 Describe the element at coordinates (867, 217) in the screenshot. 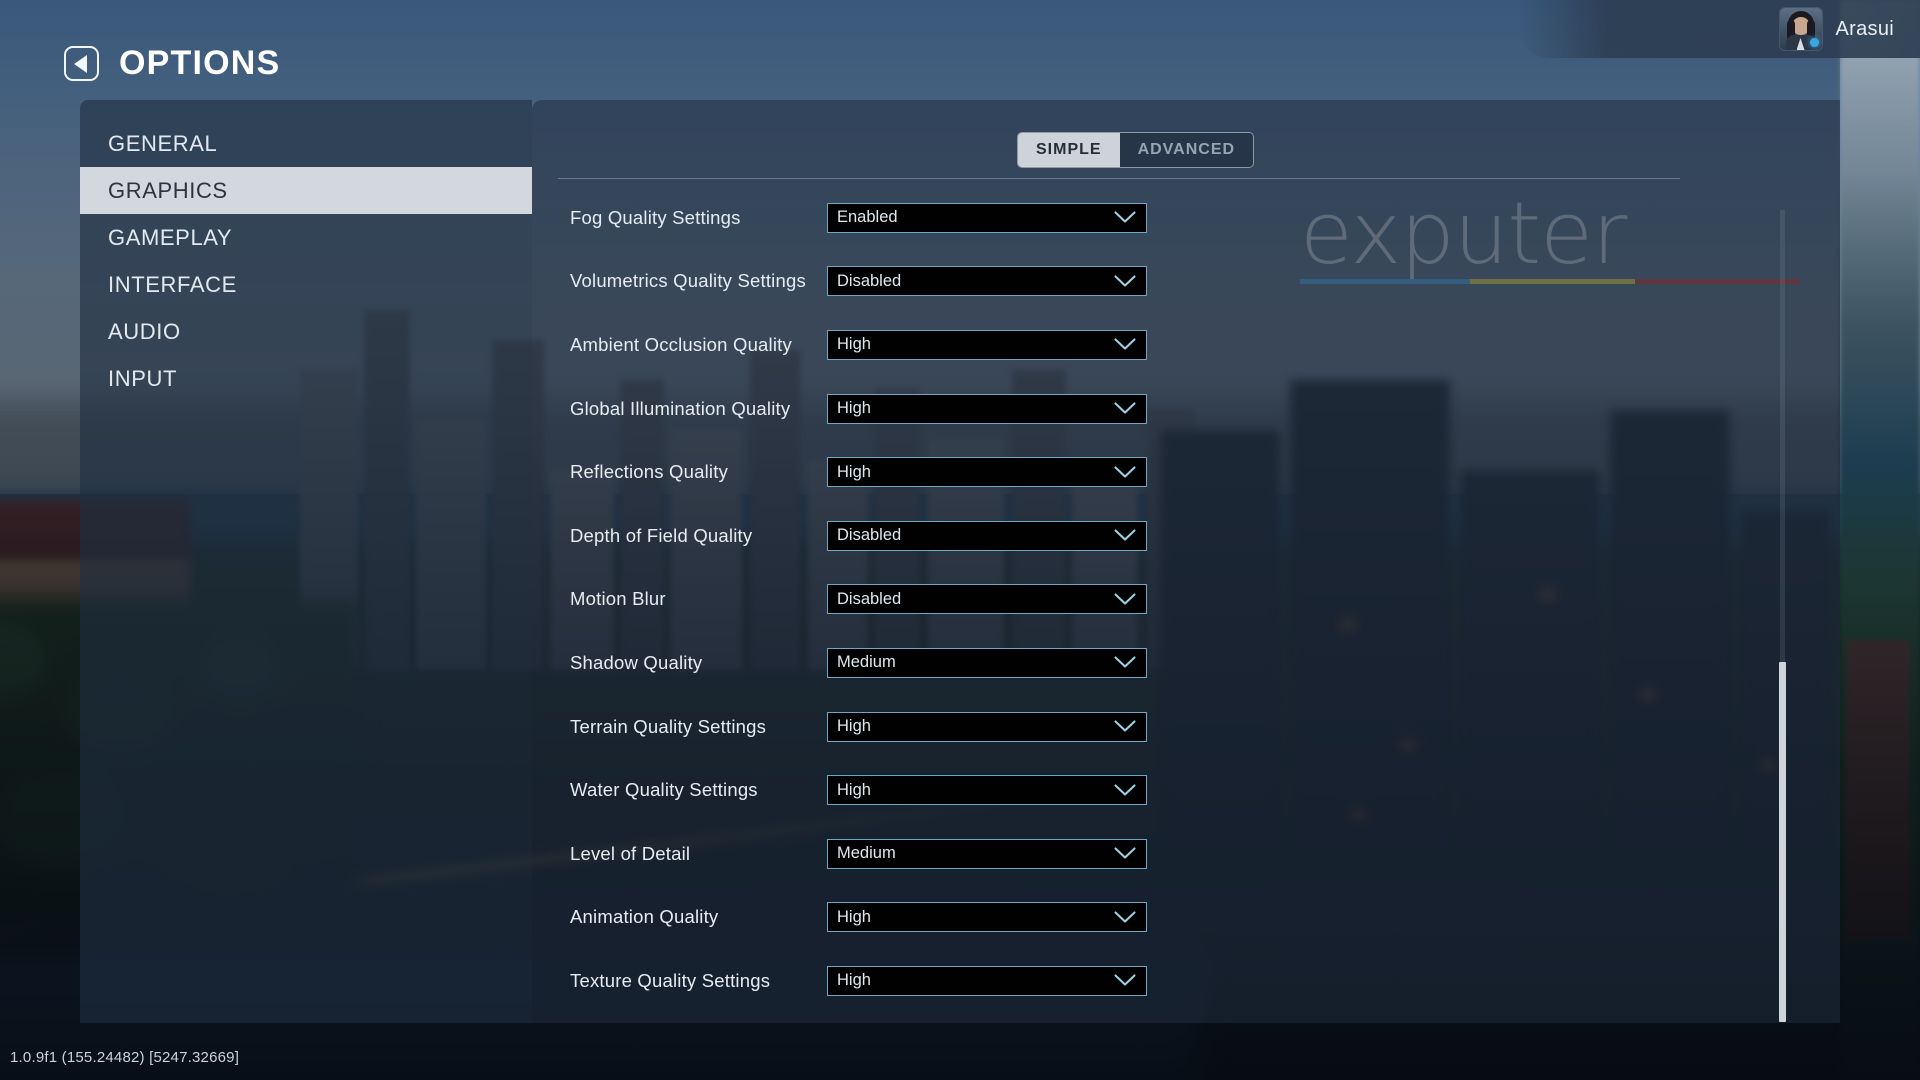

I see `setting-value: Enabled` at that location.